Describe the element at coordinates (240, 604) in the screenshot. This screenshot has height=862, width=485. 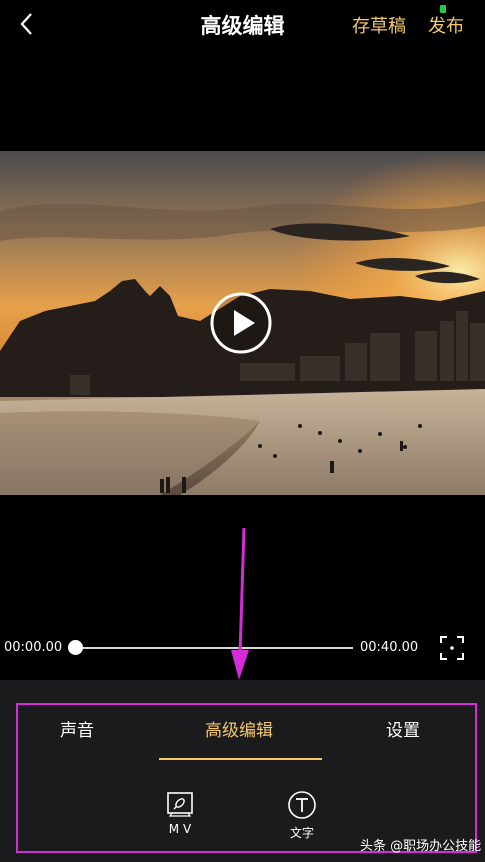
I see `annotation-arrow` at that location.